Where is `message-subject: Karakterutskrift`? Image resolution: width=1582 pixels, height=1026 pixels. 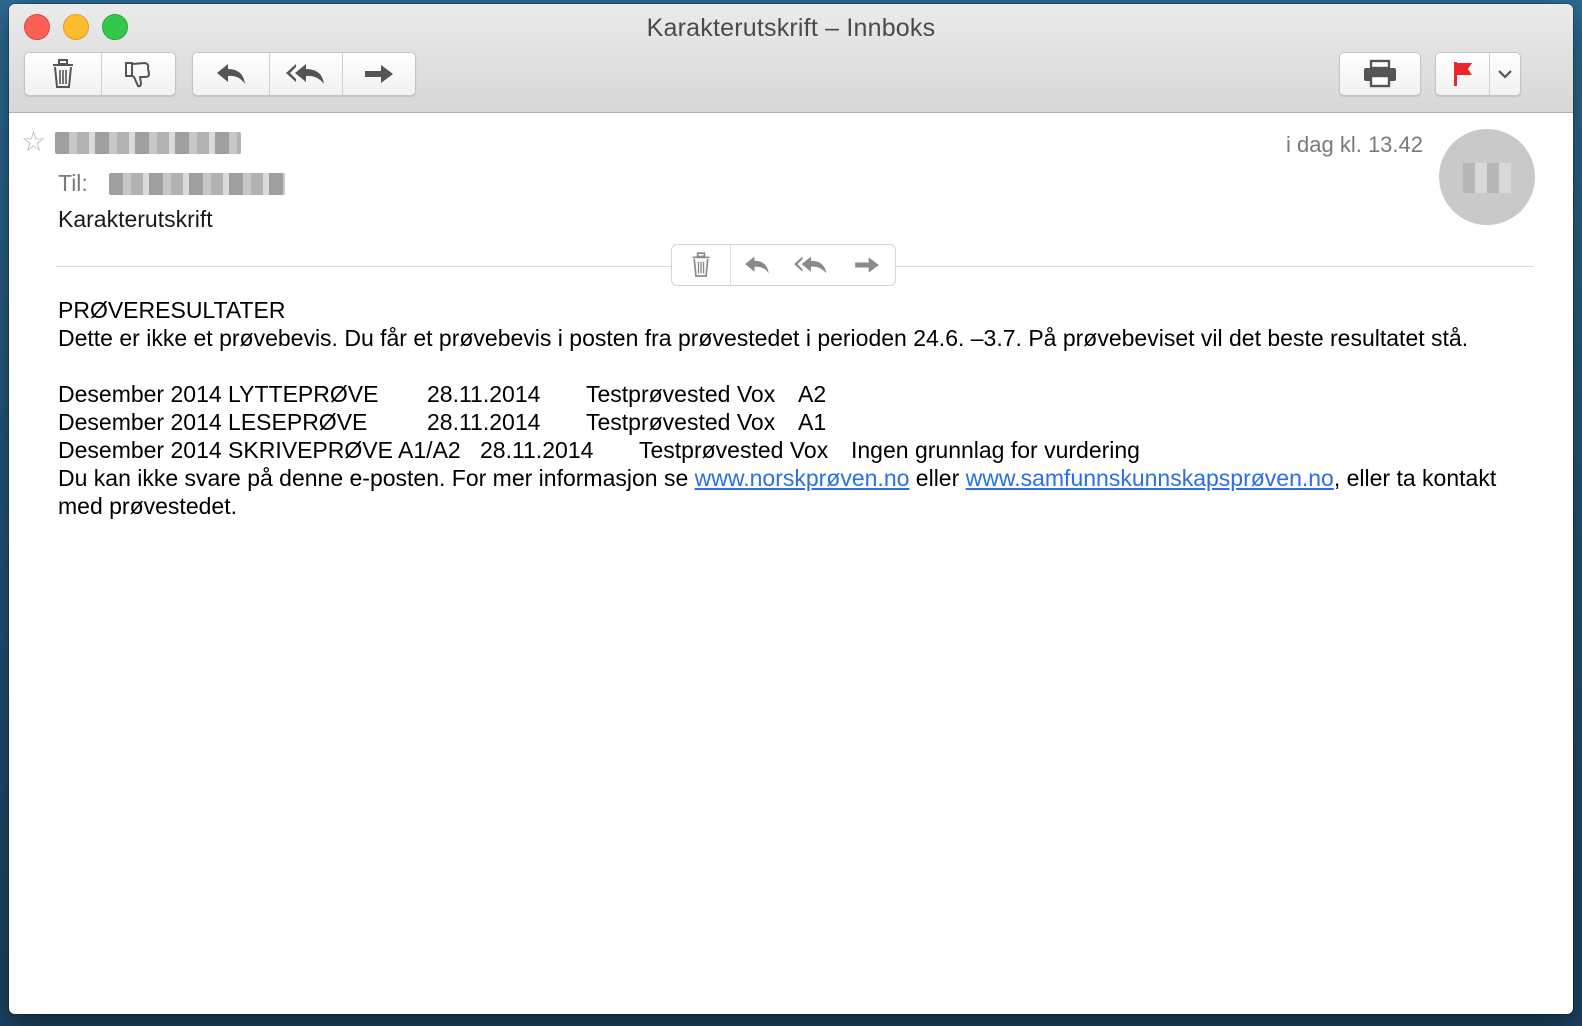 message-subject: Karakterutskrift is located at coordinates (135, 219).